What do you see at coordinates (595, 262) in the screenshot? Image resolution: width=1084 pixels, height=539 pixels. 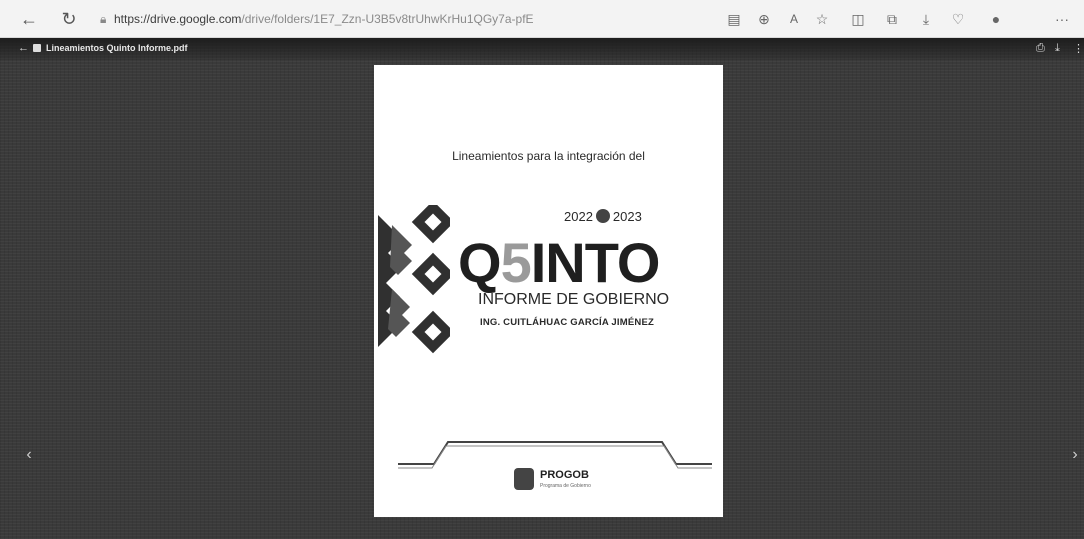 I see `title-rest: INTO` at bounding box center [595, 262].